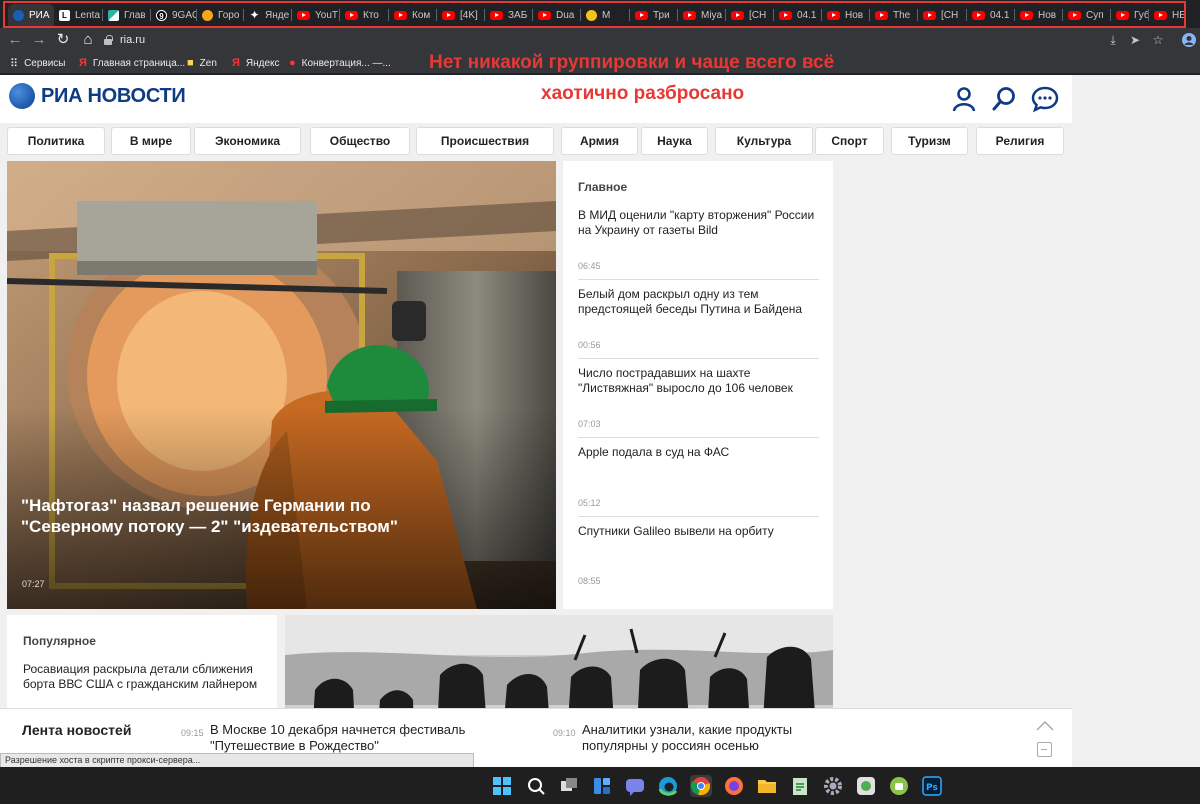 The height and width of the screenshot is (804, 1200). Describe the element at coordinates (899, 786) in the screenshot. I see `android-app-icon` at that location.